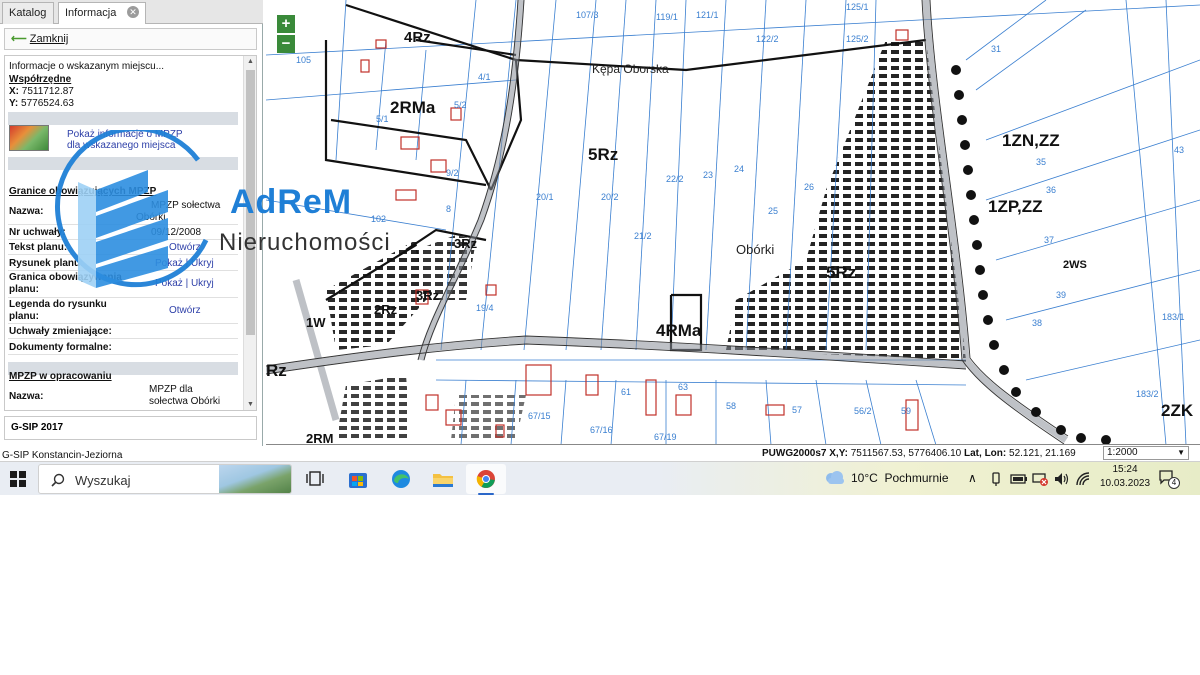 The width and height of the screenshot is (1200, 675). Describe the element at coordinates (291, 202) in the screenshot. I see `adrem-wordmark: AdReM` at that location.